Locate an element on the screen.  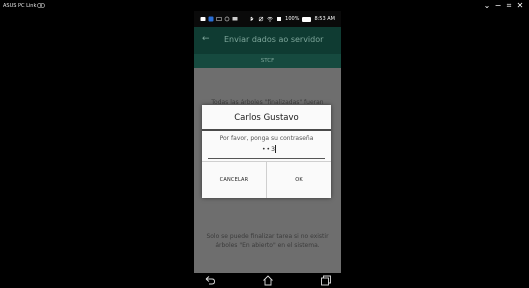
cast-icon is located at coordinates (235, 19).